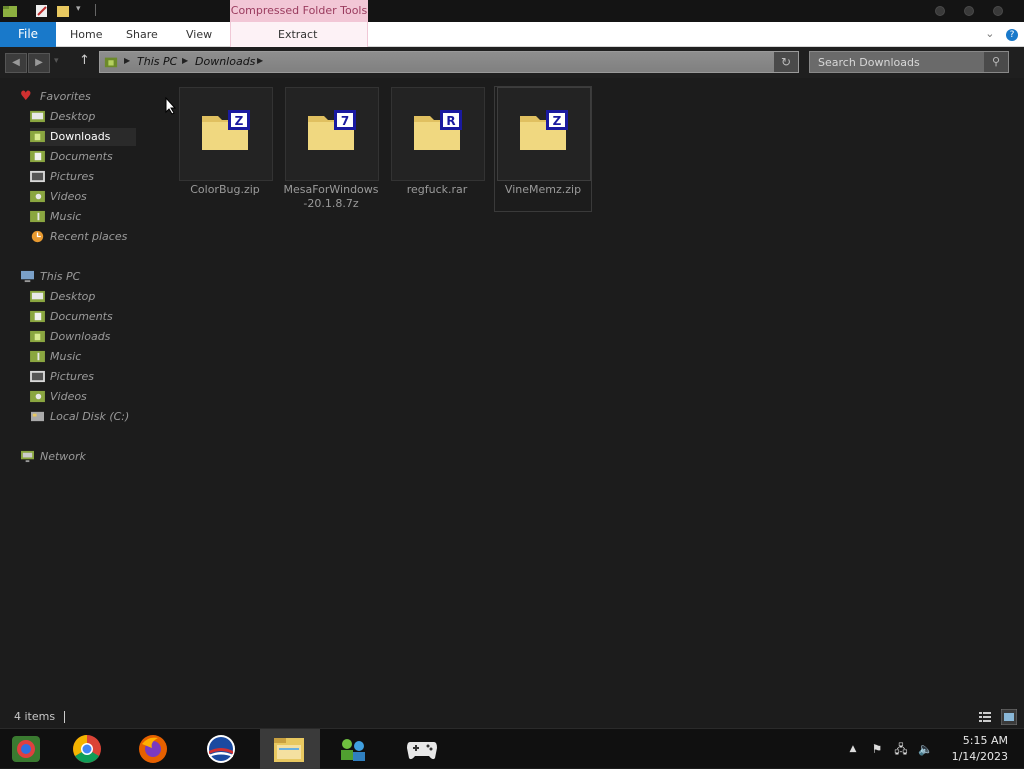 This screenshot has width=1024, height=769. Describe the element at coordinates (37, 376) in the screenshot. I see `pictures-icon` at that location.